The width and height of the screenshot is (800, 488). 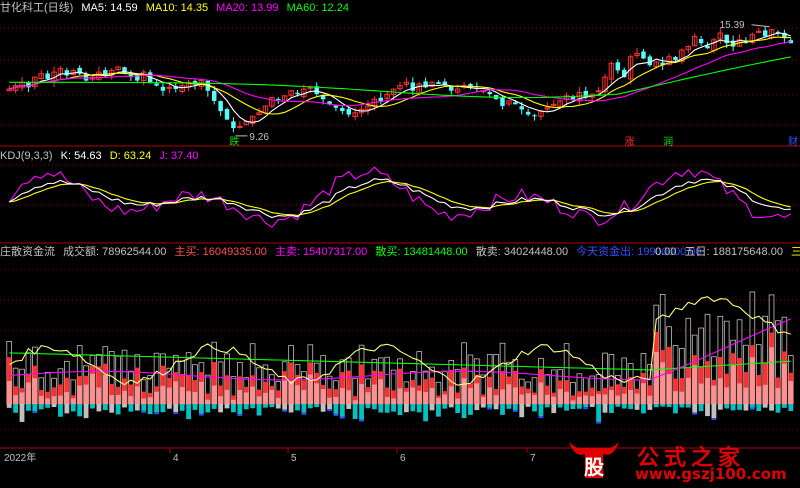 I want to click on signal-run: 润, so click(x=668, y=141).